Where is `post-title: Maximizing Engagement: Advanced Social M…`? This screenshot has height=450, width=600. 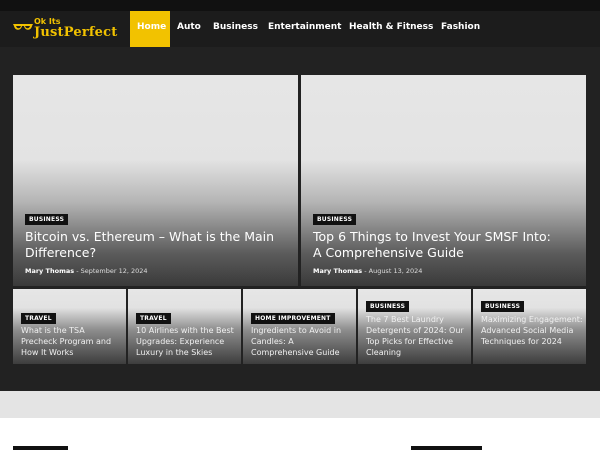
post-title: Maximizing Engagement: Advanced Social M… is located at coordinates (532, 330).